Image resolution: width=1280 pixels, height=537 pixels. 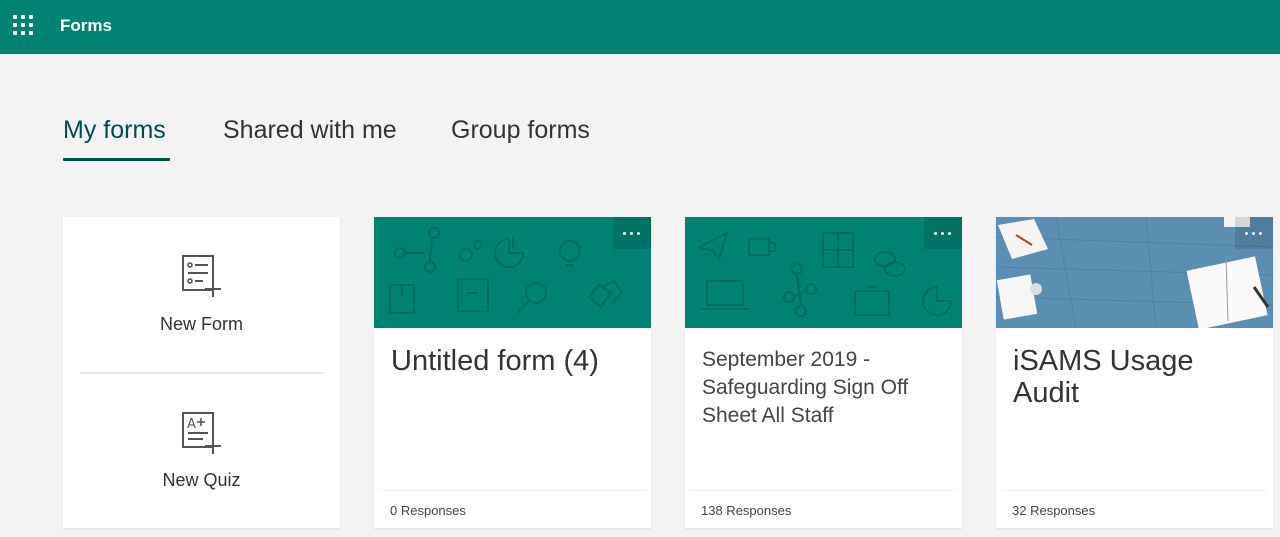 I want to click on form-title: iSAMS Usage Audit, so click(x=1103, y=377).